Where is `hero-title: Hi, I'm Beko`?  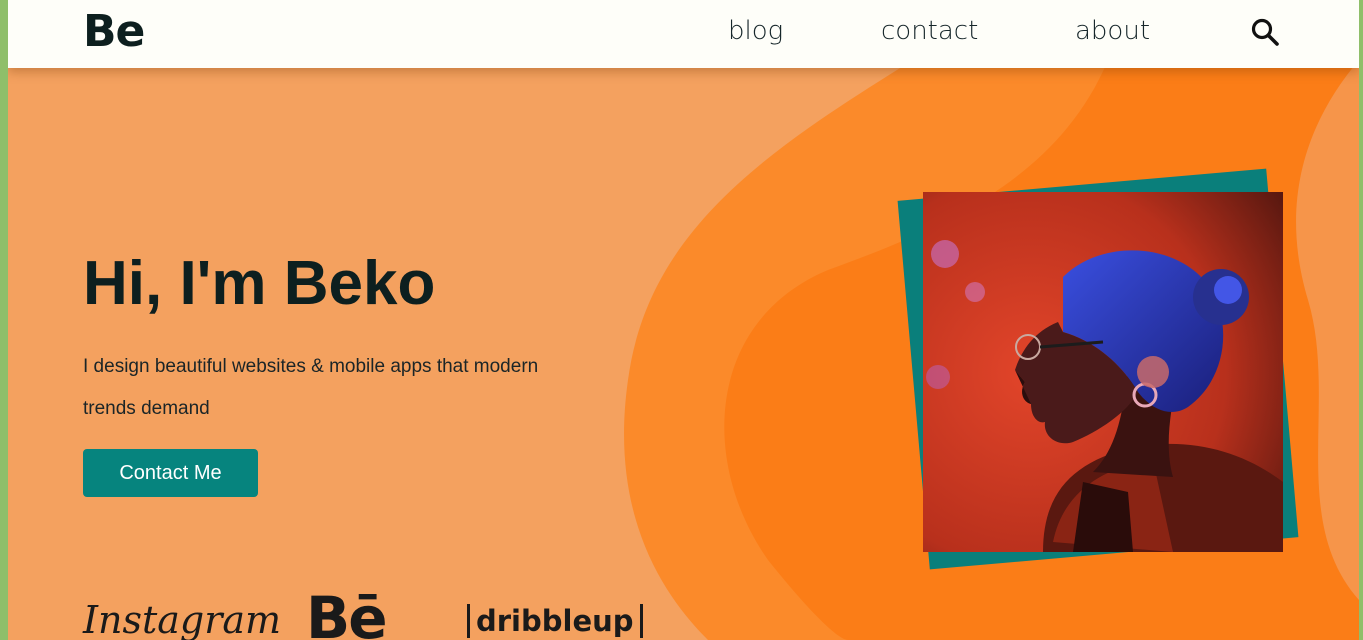
hero-title: Hi, I'm Beko is located at coordinates (259, 283).